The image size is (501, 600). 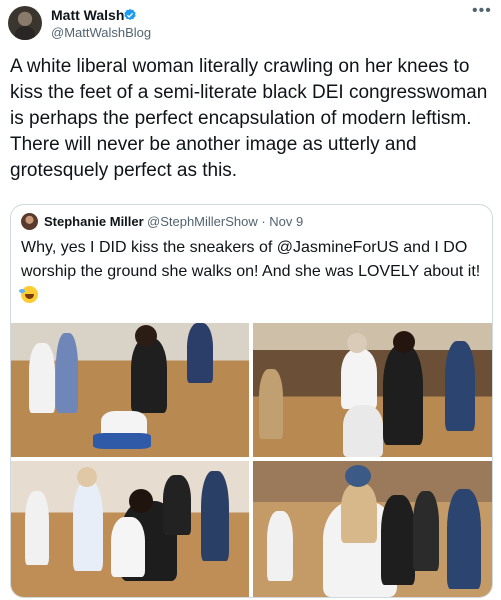 I want to click on author-handle: @MattWalshBlog, so click(x=101, y=32).